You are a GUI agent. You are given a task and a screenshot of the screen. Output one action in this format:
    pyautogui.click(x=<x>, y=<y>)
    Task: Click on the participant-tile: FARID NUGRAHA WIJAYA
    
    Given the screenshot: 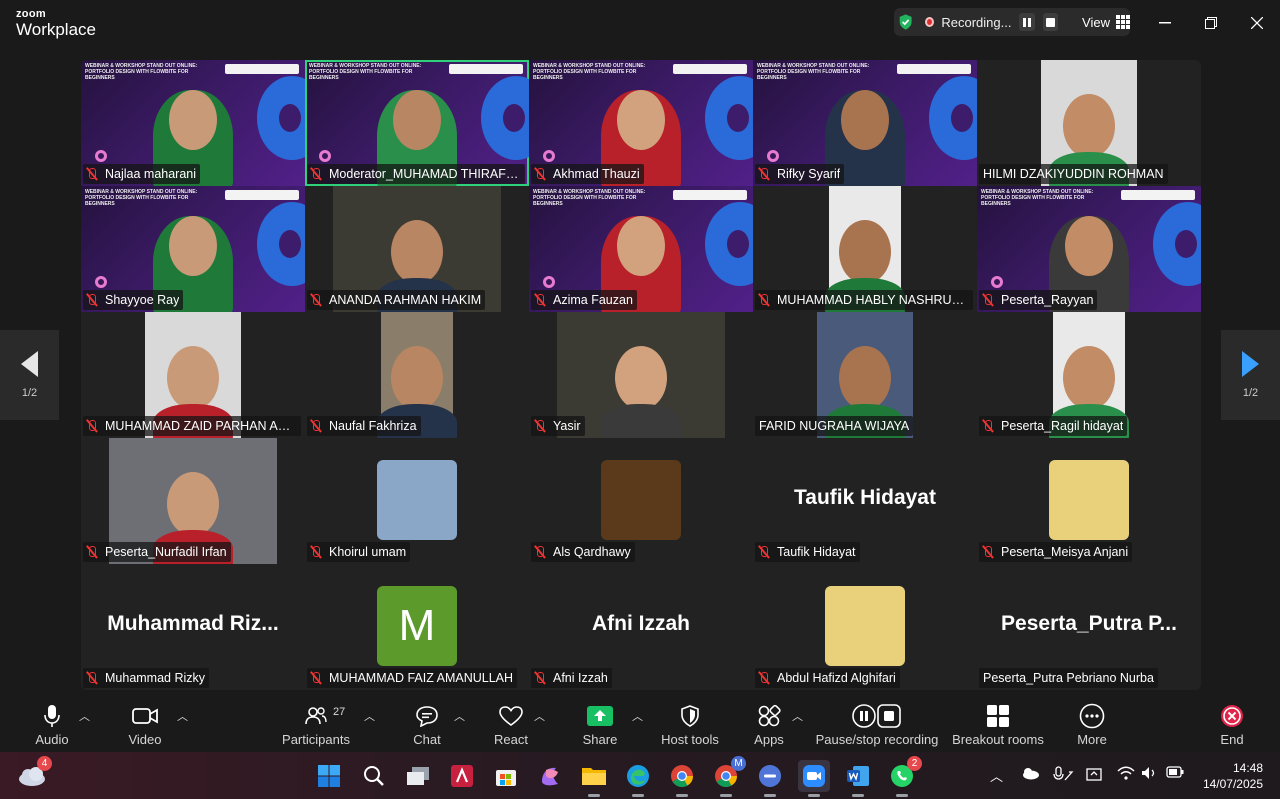 What is the action you would take?
    pyautogui.click(x=865, y=375)
    